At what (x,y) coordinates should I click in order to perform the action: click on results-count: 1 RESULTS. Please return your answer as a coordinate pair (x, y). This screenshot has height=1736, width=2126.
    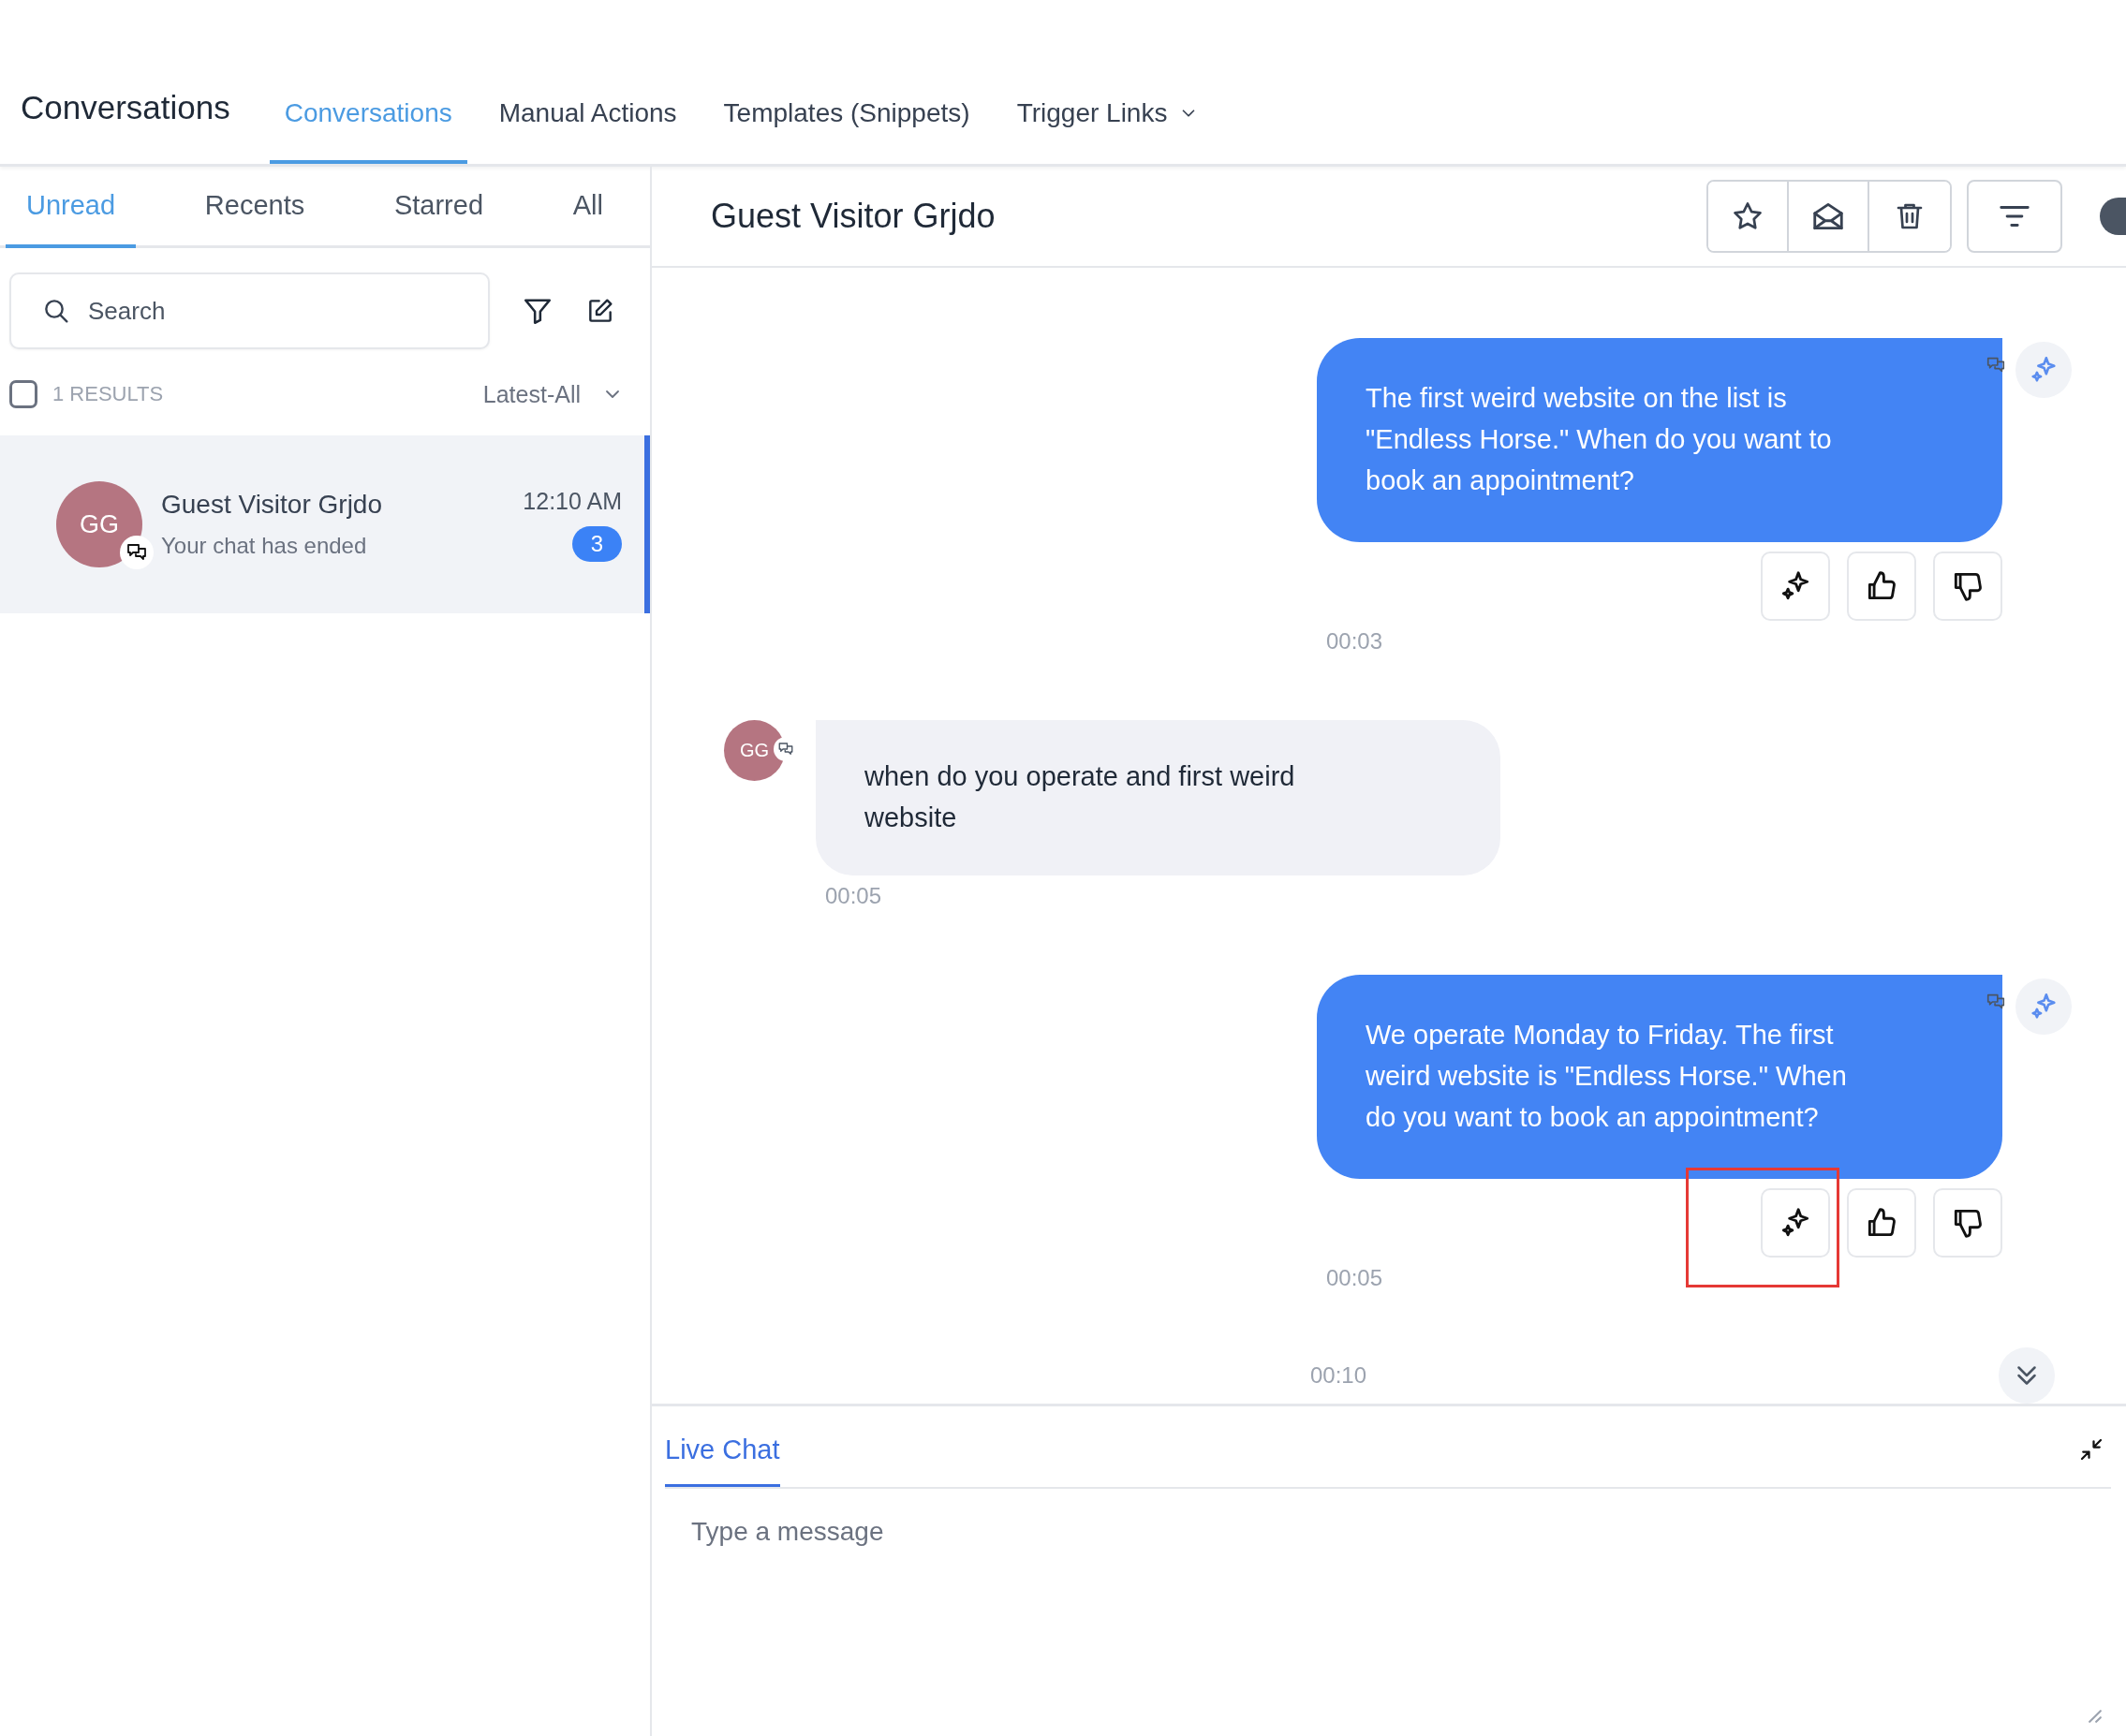
    Looking at the image, I should click on (108, 394).